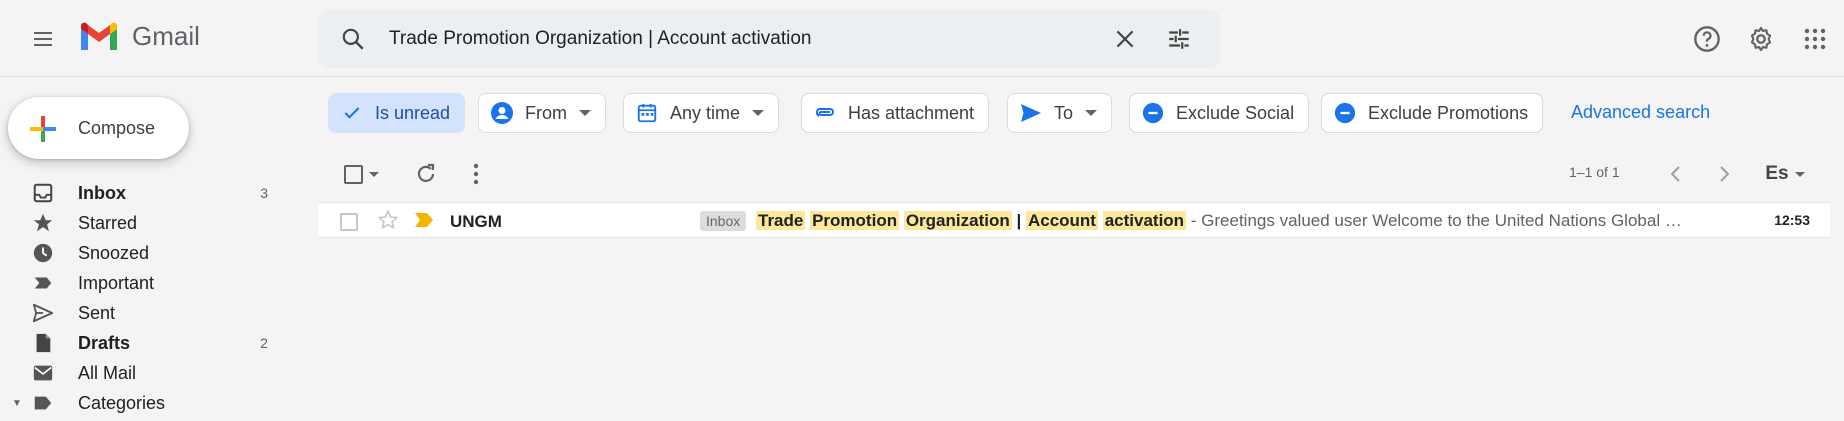 This screenshot has height=421, width=1844. Describe the element at coordinates (502, 113) in the screenshot. I see `person-icon` at that location.